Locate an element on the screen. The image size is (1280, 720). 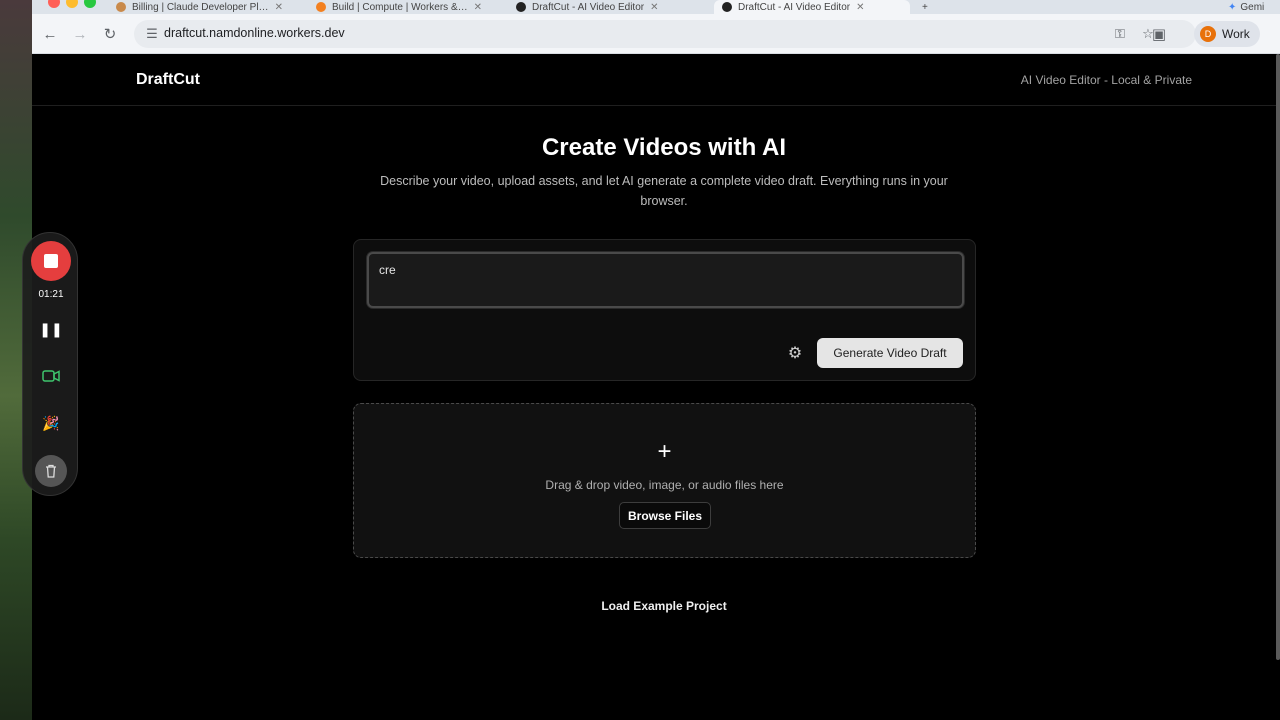
stop-icon is located at coordinates (51, 261).